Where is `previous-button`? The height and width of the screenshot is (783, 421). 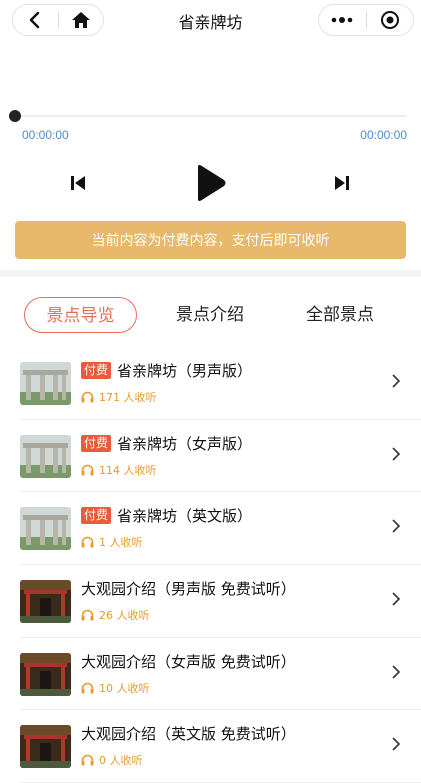 previous-button is located at coordinates (78, 183).